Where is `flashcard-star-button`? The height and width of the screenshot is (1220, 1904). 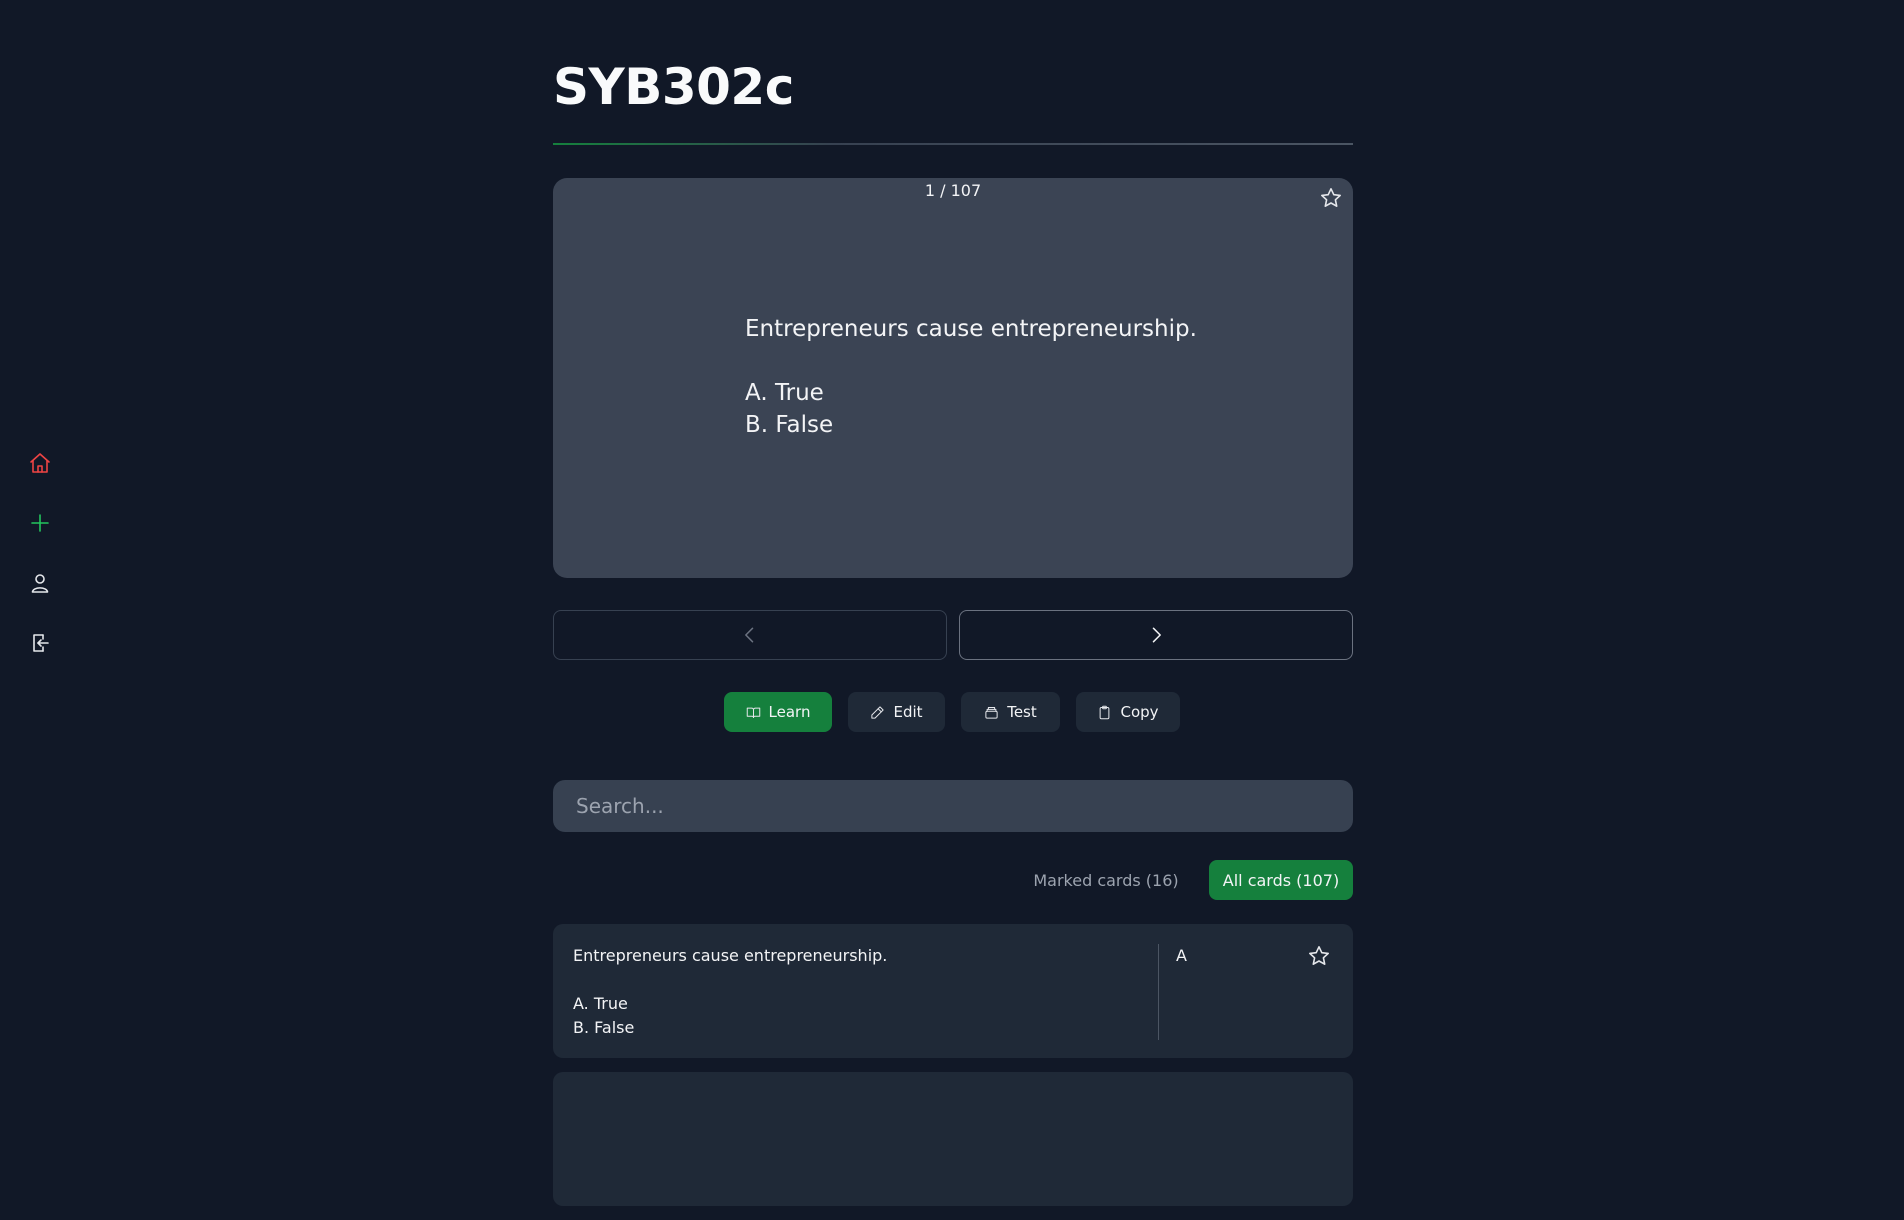
flashcard-star-button is located at coordinates (1332, 199).